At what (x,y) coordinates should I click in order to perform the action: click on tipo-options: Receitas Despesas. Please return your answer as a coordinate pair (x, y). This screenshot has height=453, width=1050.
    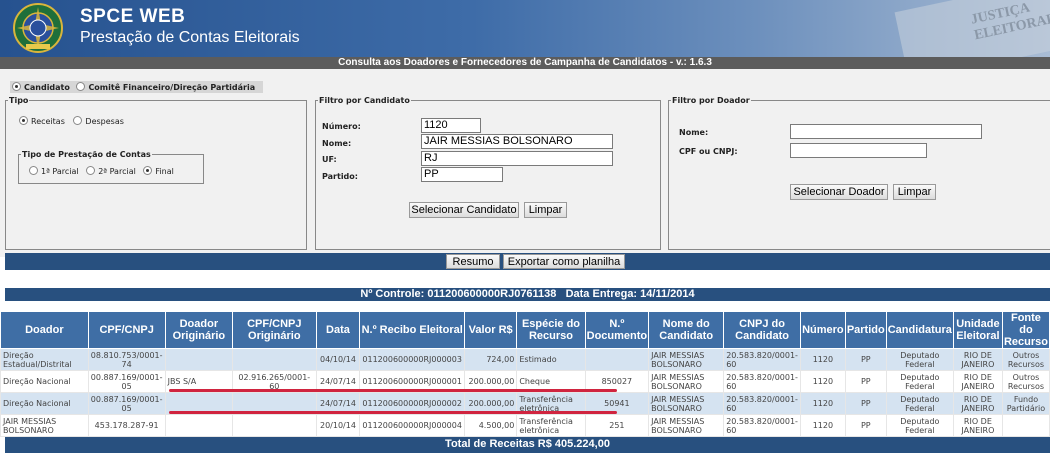
    Looking at the image, I should click on (71, 121).